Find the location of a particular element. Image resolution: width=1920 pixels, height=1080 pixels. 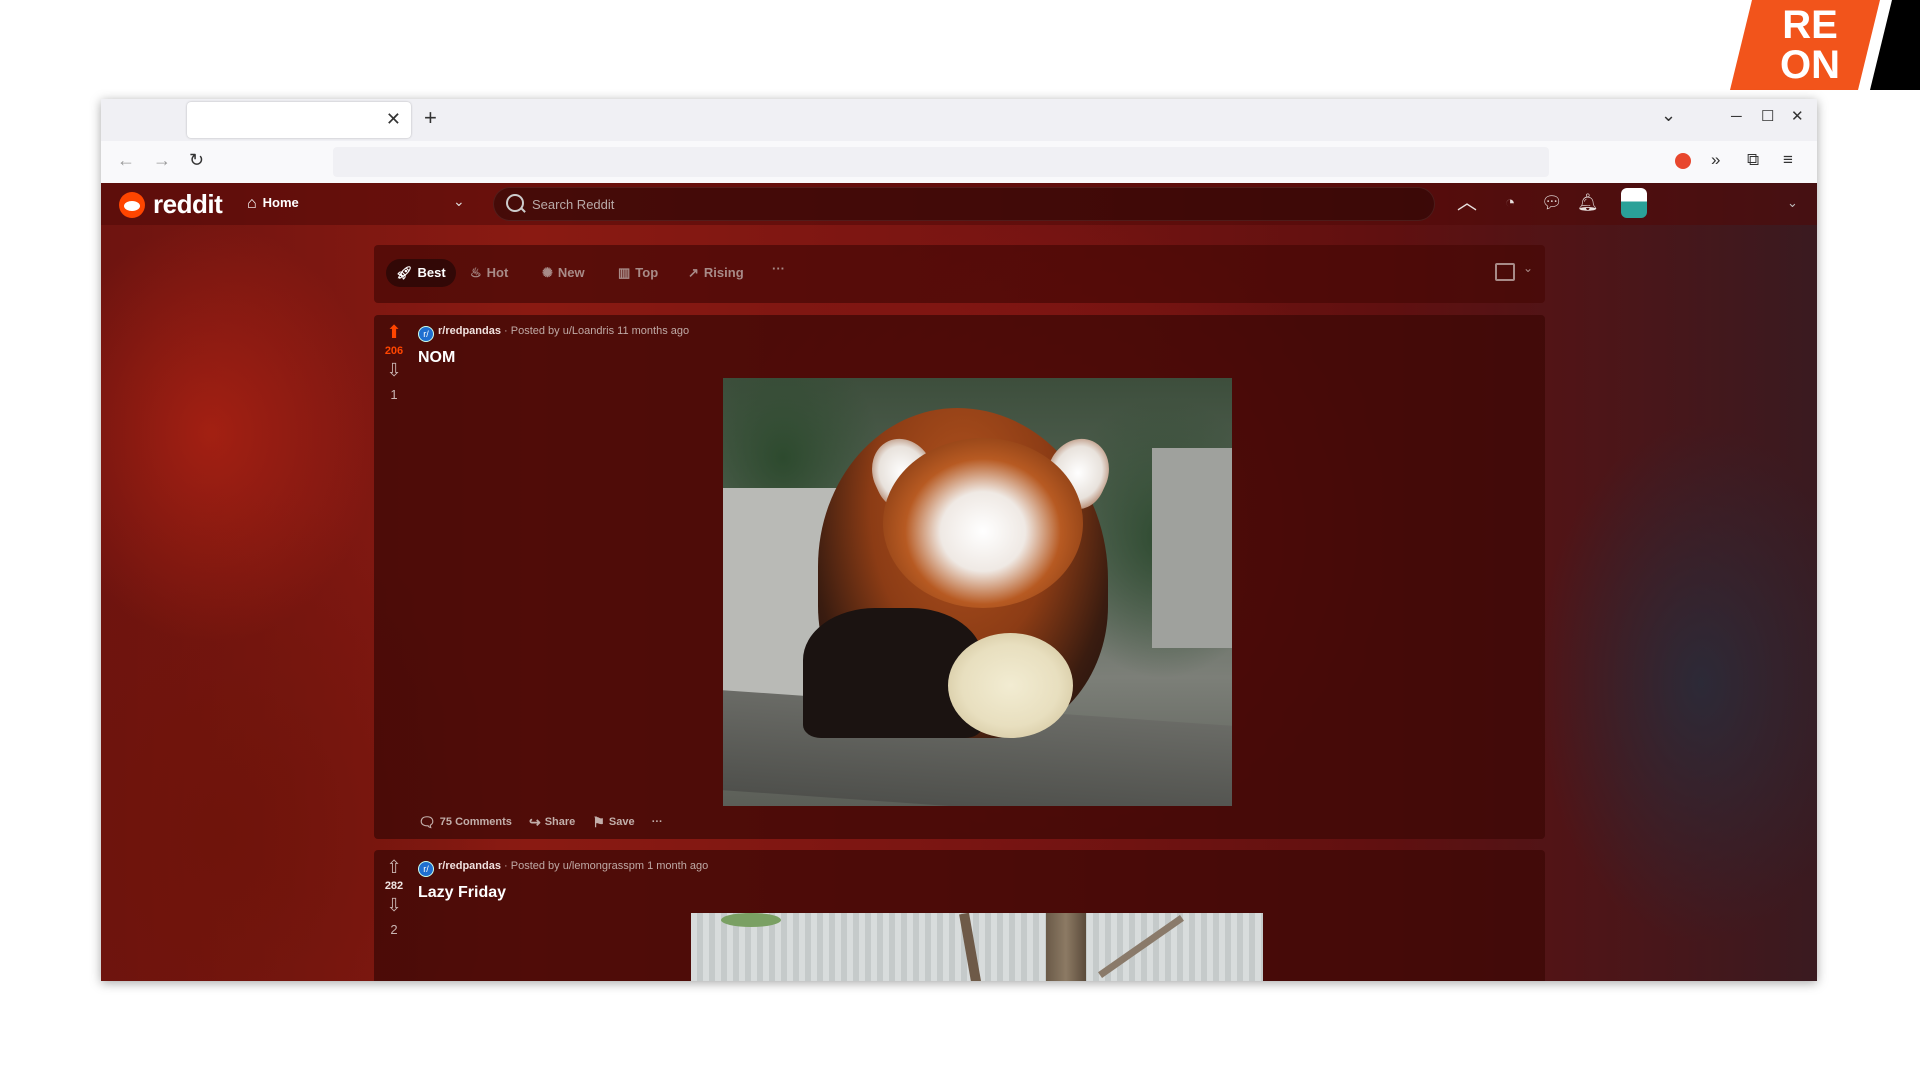

sort-bar: 🚀︎ Best ♨ Hot ✺ New ▥ Top ↗ Rising ··· ⌄ is located at coordinates (959, 274).